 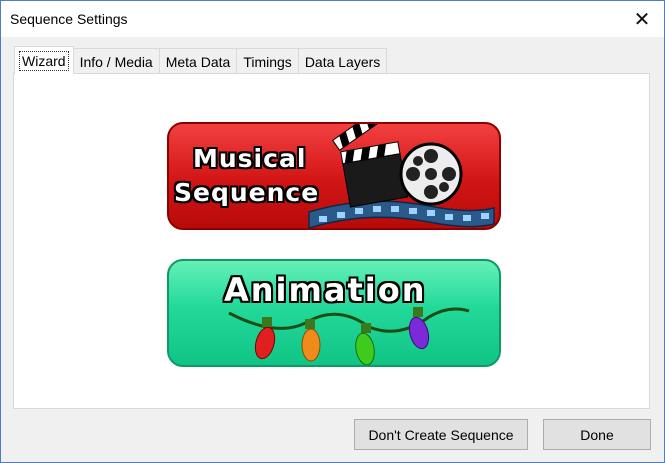 I want to click on film-reel-icon, so click(x=431, y=174).